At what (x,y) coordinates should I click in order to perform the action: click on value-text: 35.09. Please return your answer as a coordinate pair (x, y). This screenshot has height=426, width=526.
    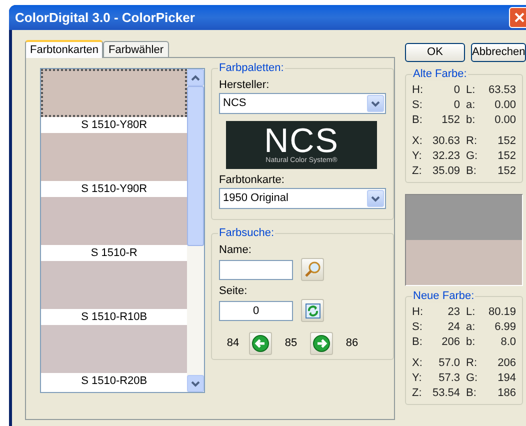
    Looking at the image, I should click on (445, 171).